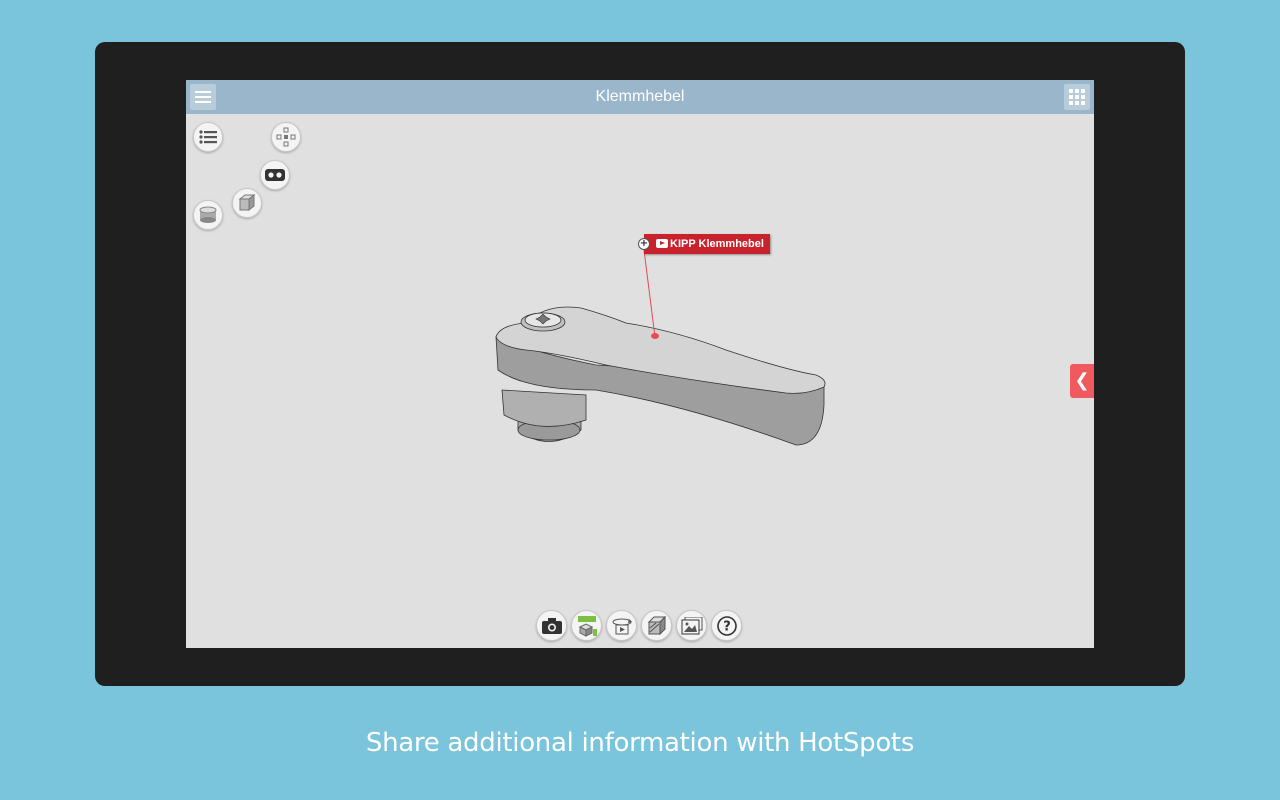 The image size is (1280, 800). I want to click on render-mode-button, so click(247, 203).